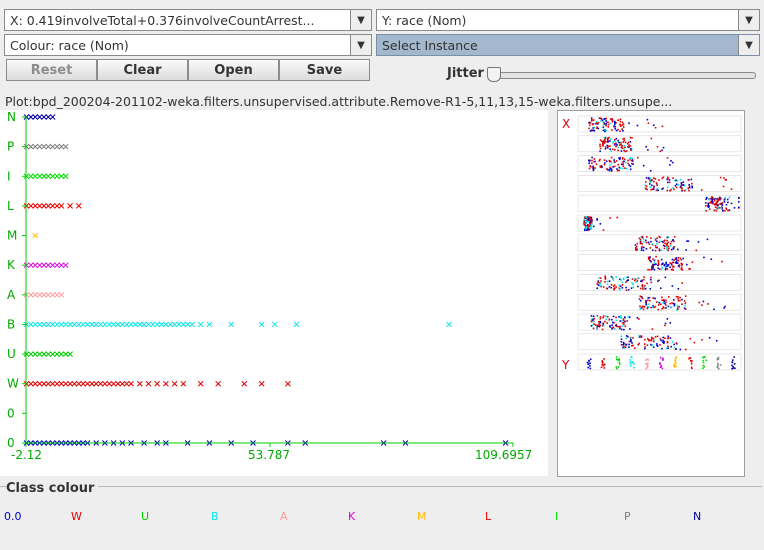 The height and width of the screenshot is (550, 764). Describe the element at coordinates (360, 45) in the screenshot. I see `chevron-down-icon: ▼` at that location.